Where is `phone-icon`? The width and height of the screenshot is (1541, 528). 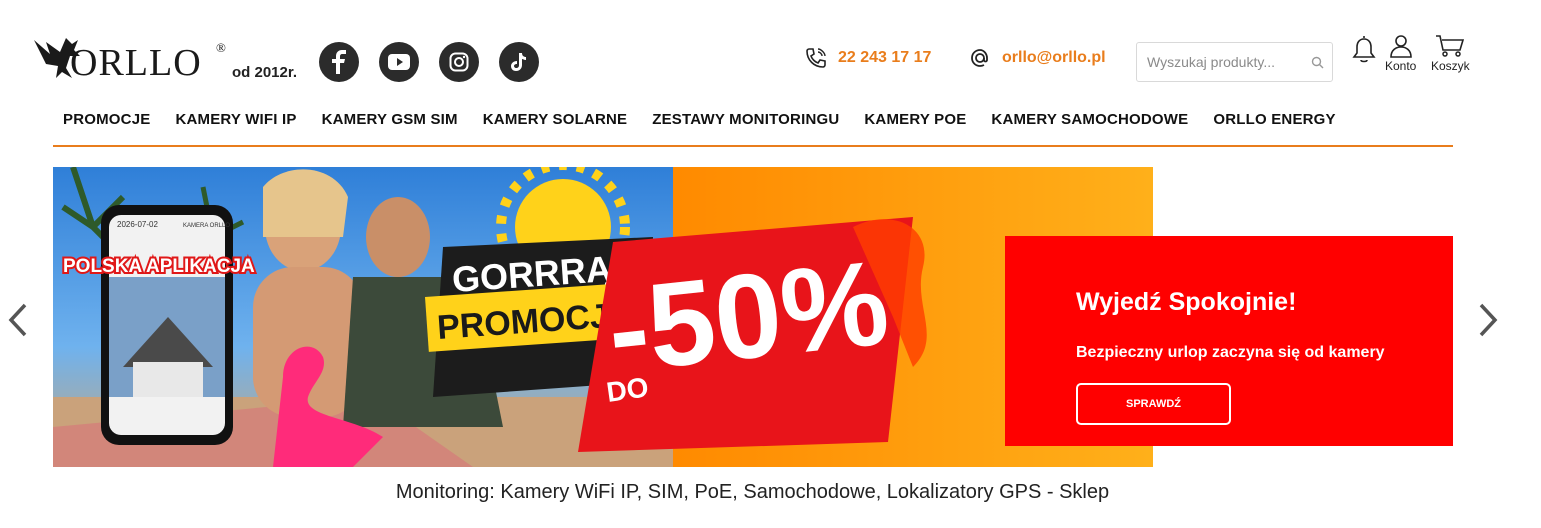
phone-icon is located at coordinates (816, 58).